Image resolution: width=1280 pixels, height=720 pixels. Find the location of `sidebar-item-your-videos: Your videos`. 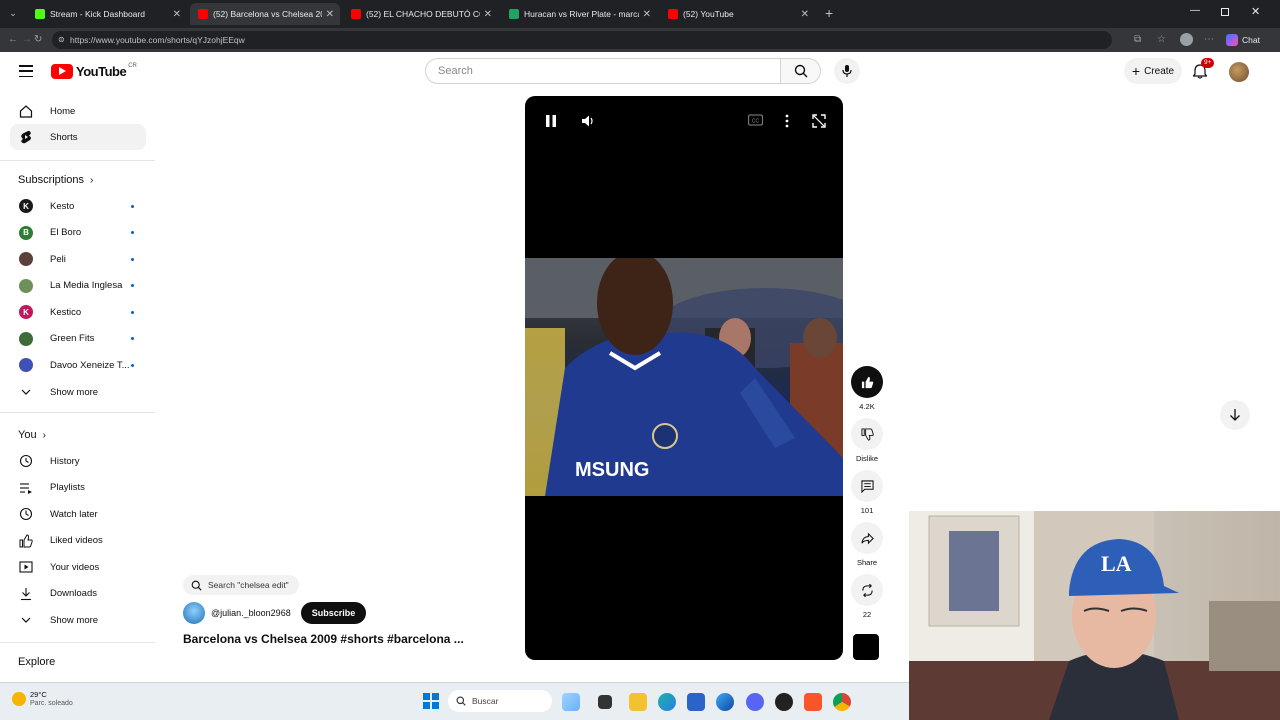

sidebar-item-your-videos: Your videos is located at coordinates (78, 567).